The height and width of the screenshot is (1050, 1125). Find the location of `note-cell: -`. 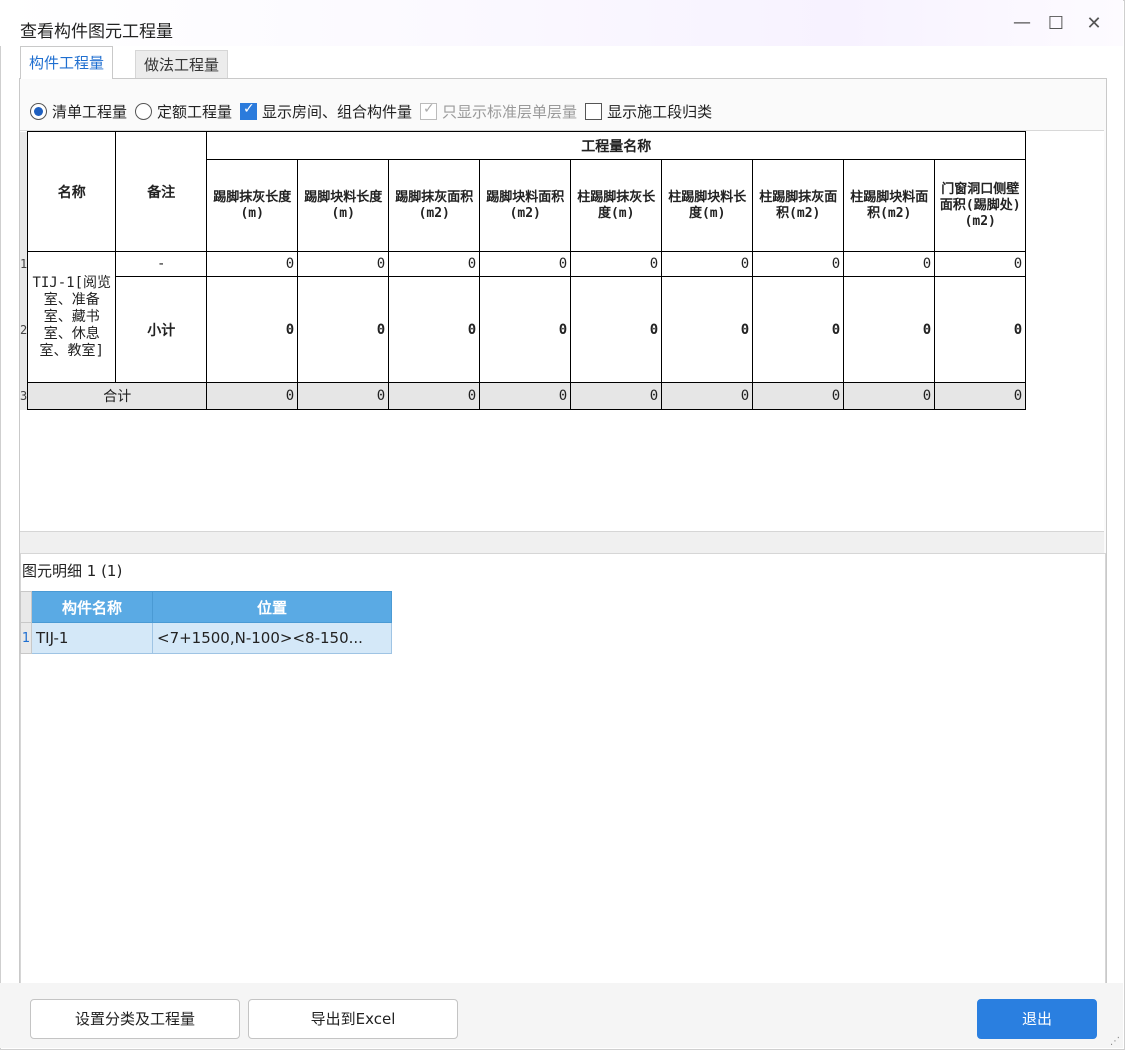

note-cell: - is located at coordinates (161, 264).